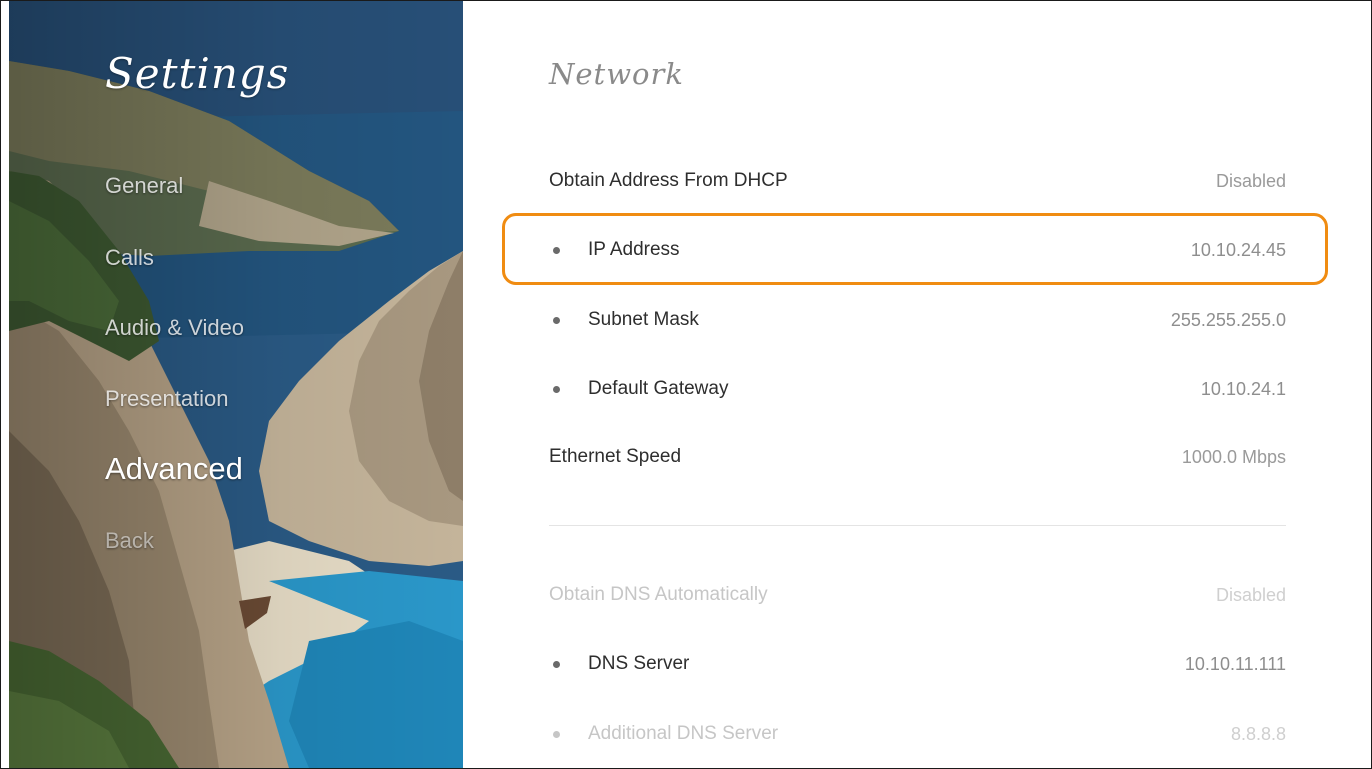 The width and height of the screenshot is (1372, 769). What do you see at coordinates (174, 328) in the screenshot?
I see `sidebar-item-audio-video: Audio & Video` at bounding box center [174, 328].